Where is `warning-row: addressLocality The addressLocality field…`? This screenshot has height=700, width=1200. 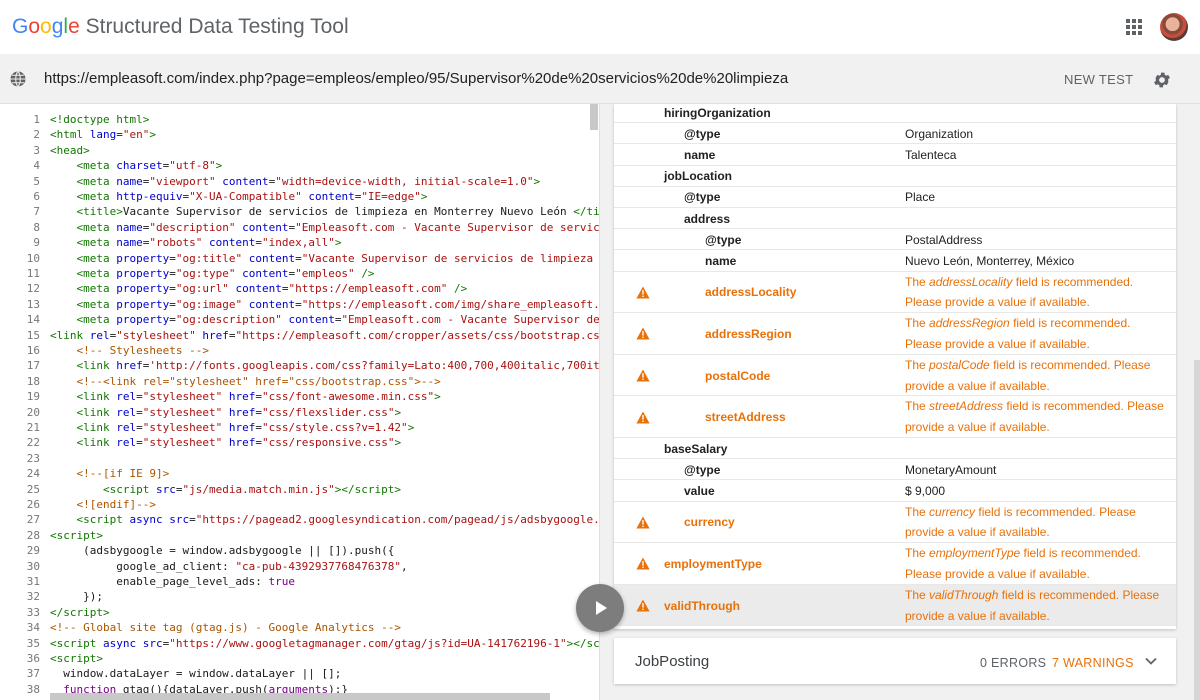
warning-row: addressLocality The addressLocality field… is located at coordinates (895, 293).